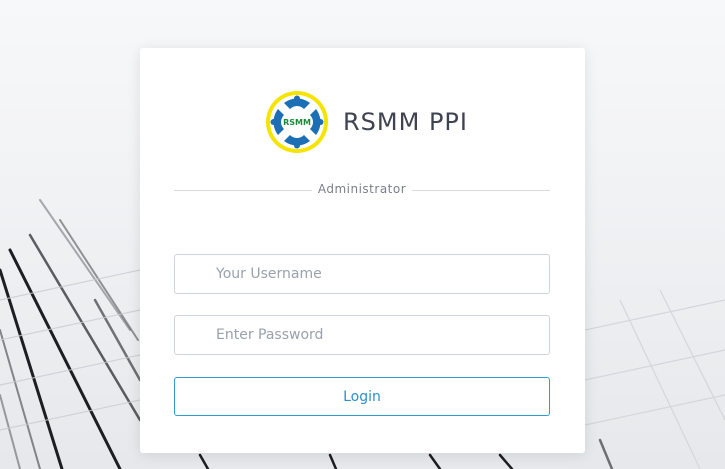 This screenshot has height=469, width=725. I want to click on password-field, so click(362, 335).